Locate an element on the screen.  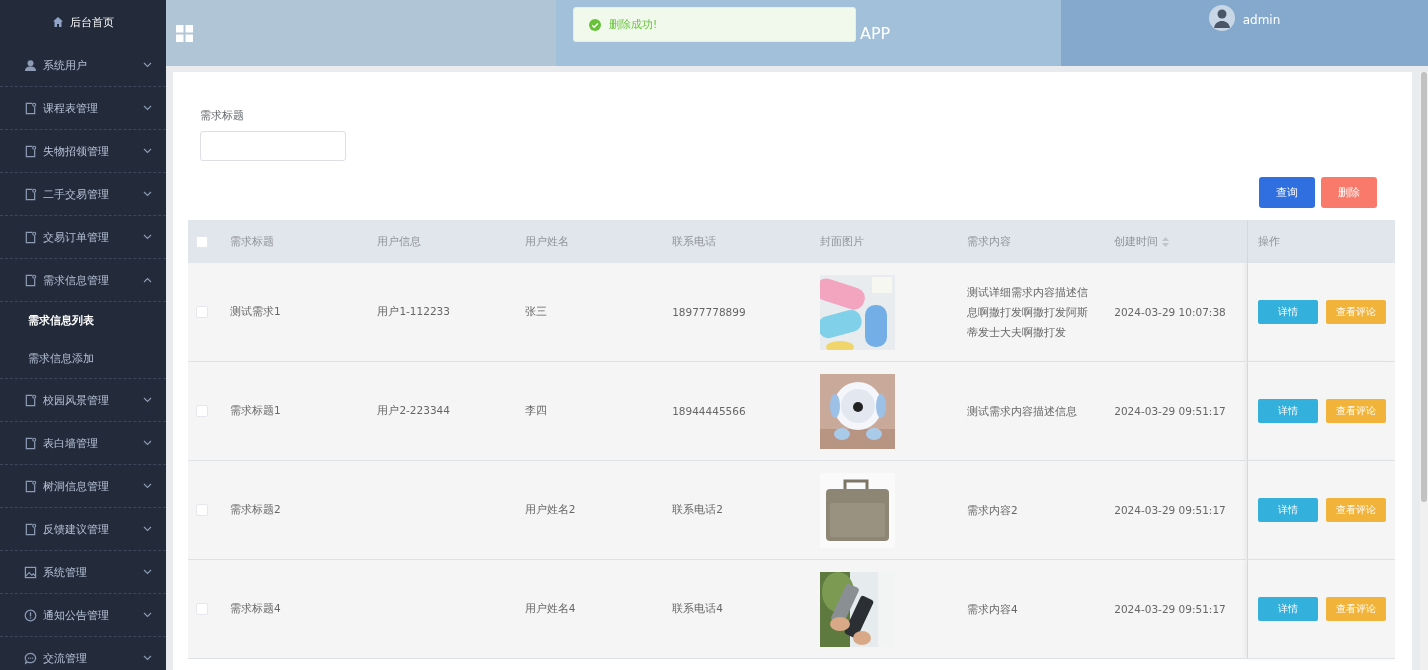
table-cell: 用户1-112233 is located at coordinates (413, 311).